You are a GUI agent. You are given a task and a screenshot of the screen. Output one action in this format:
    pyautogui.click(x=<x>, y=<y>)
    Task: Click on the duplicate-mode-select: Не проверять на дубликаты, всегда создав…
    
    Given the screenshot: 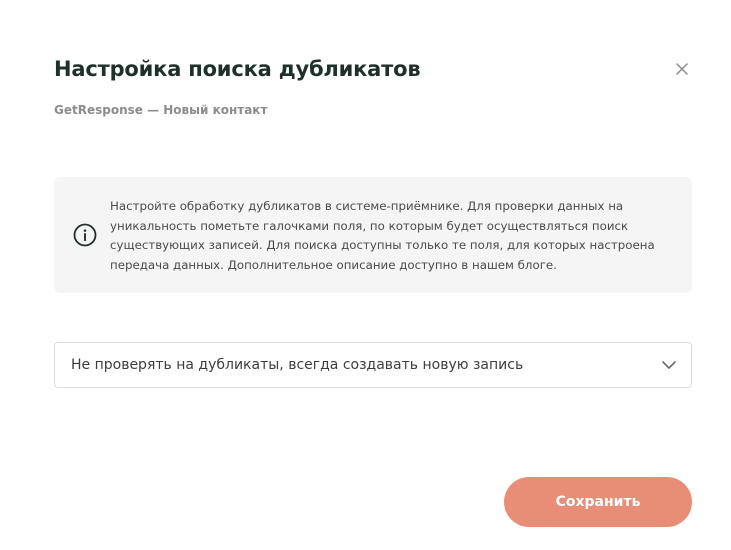 What is the action you would take?
    pyautogui.click(x=373, y=365)
    